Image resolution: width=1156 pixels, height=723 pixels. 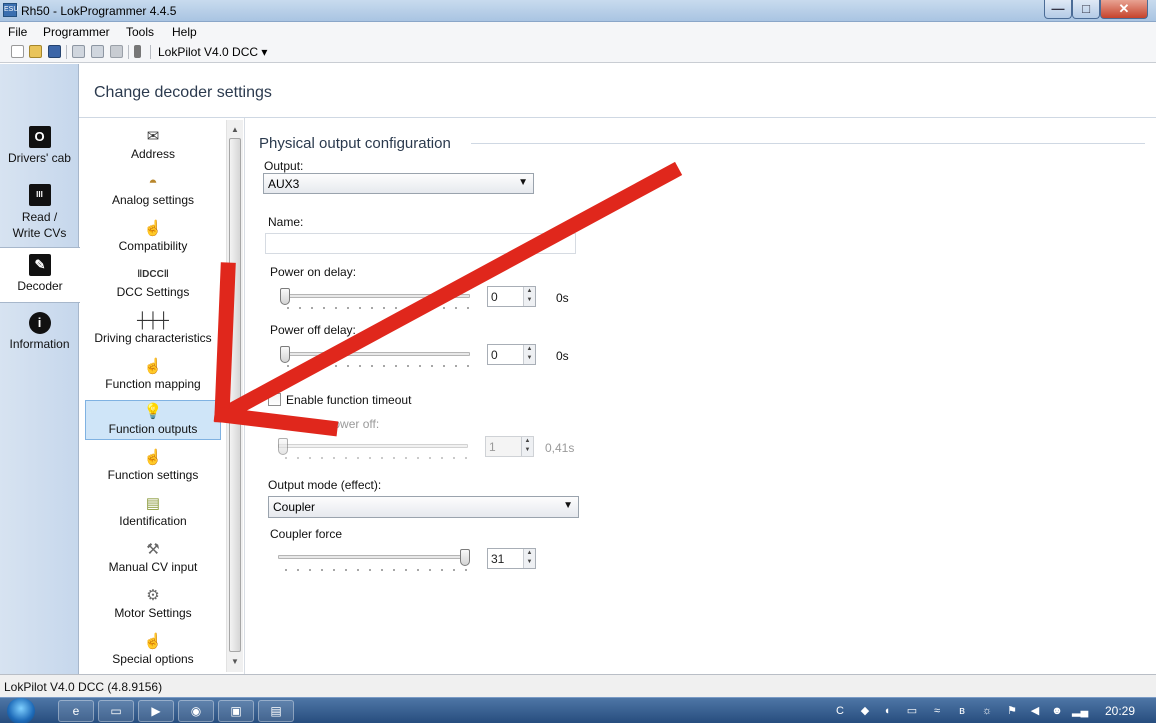 I want to click on new-icon, so click(x=17, y=51).